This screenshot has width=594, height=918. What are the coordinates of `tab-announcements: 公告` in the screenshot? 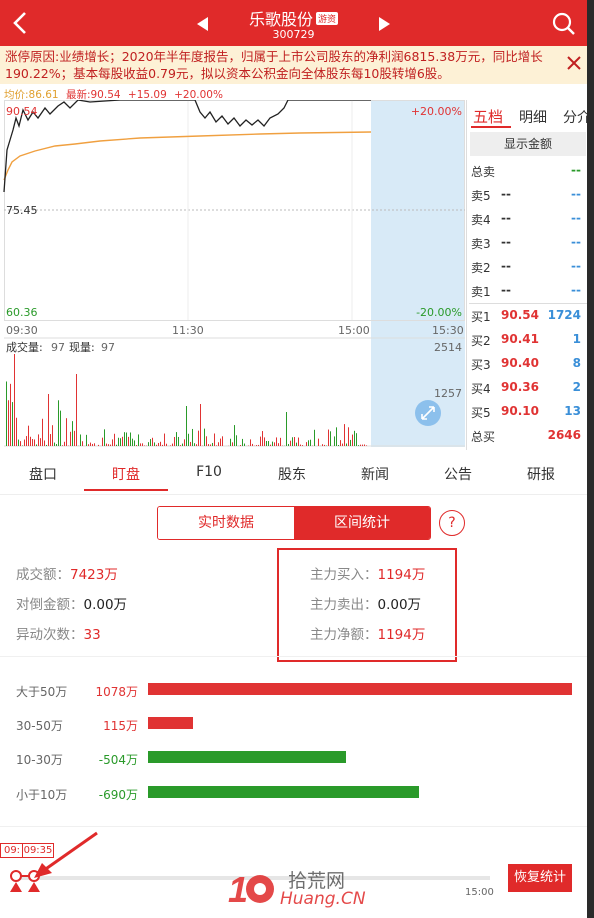 It's located at (458, 474).